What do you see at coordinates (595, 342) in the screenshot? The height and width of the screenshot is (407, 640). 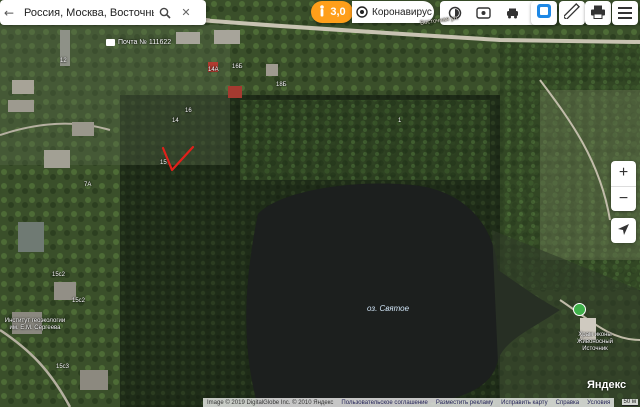 I see `church-label: Храм иконы Живоносный Источник` at bounding box center [595, 342].